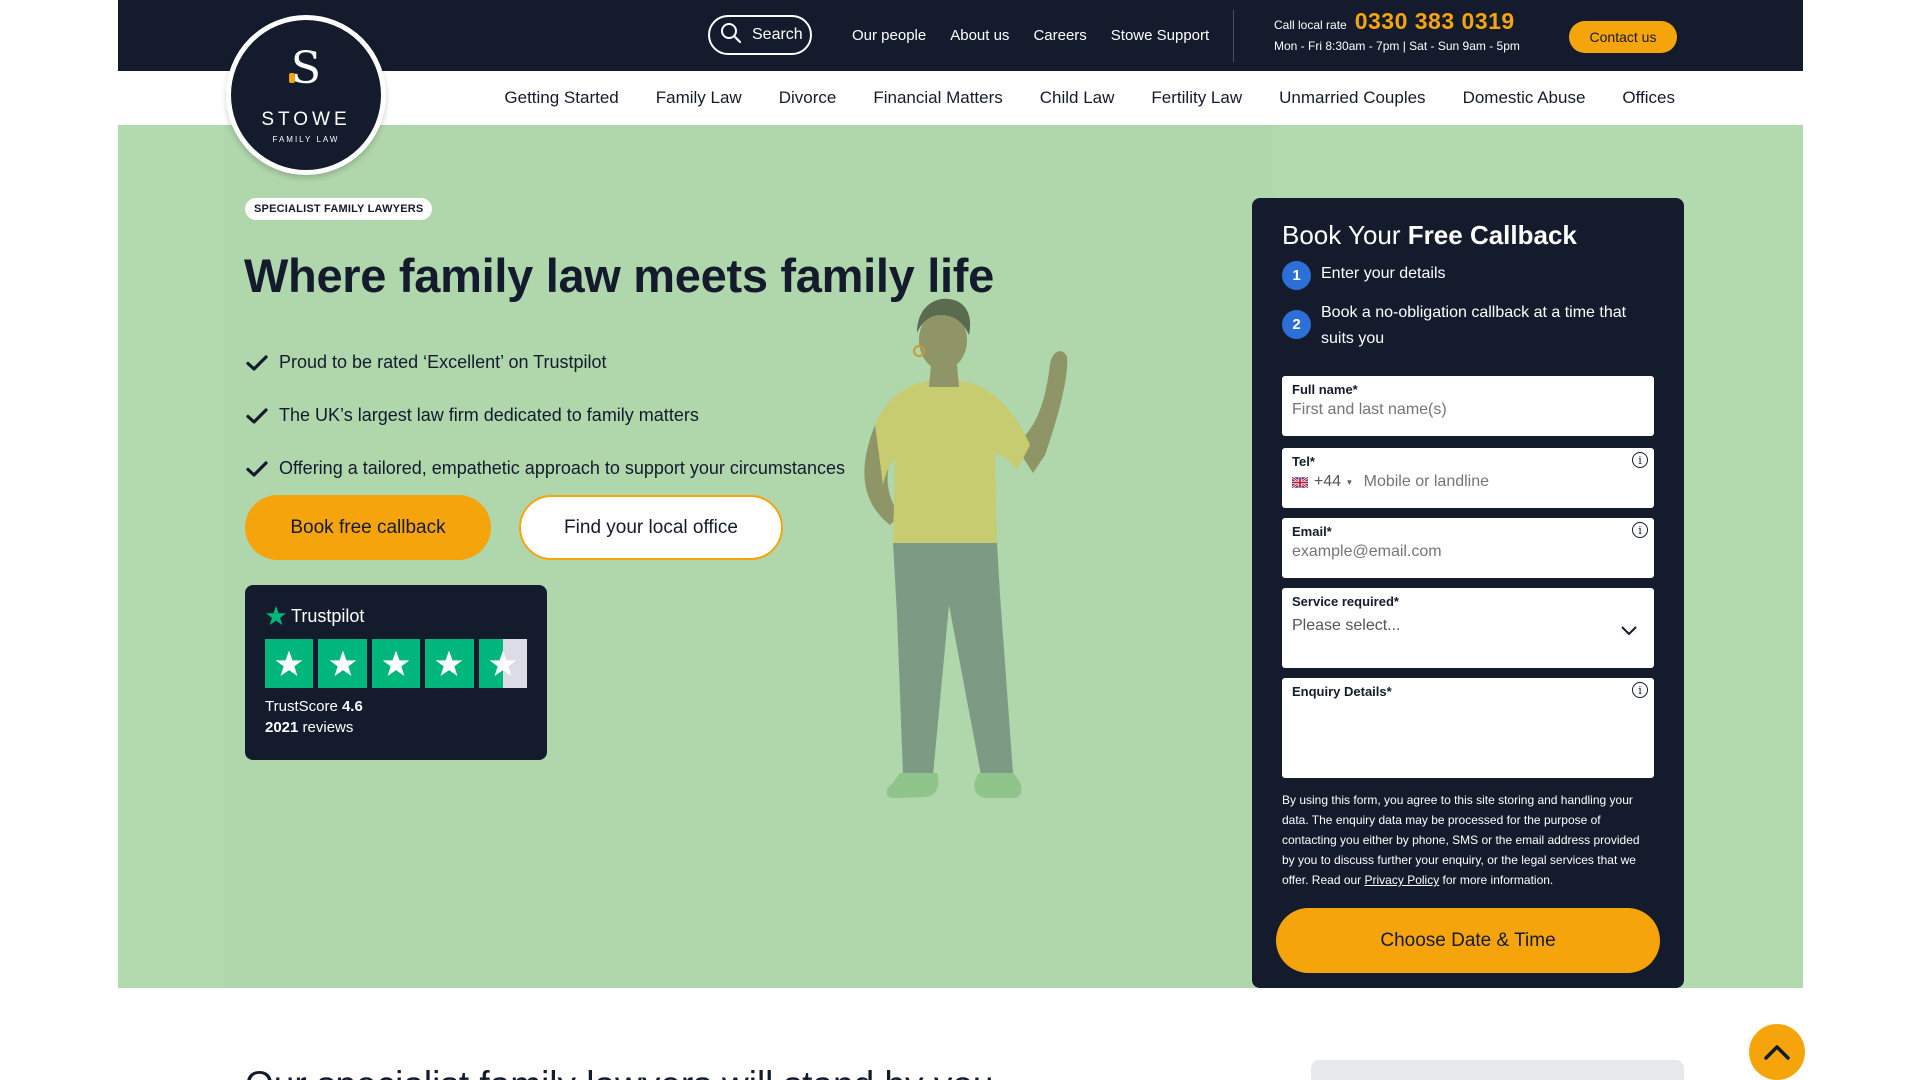  I want to click on nav-item-family-law: Family Law, so click(699, 98).